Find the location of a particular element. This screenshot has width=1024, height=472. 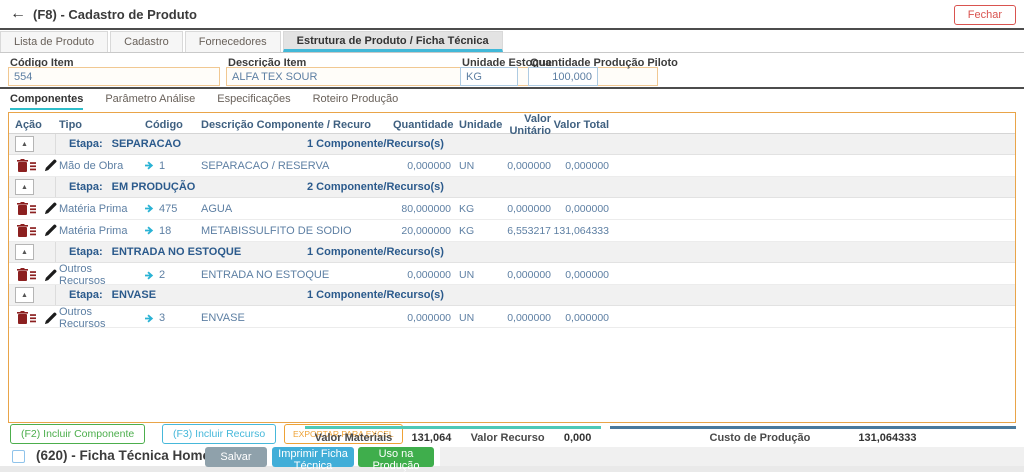

custo-producao-label: Custo de Produção is located at coordinates (760, 438).